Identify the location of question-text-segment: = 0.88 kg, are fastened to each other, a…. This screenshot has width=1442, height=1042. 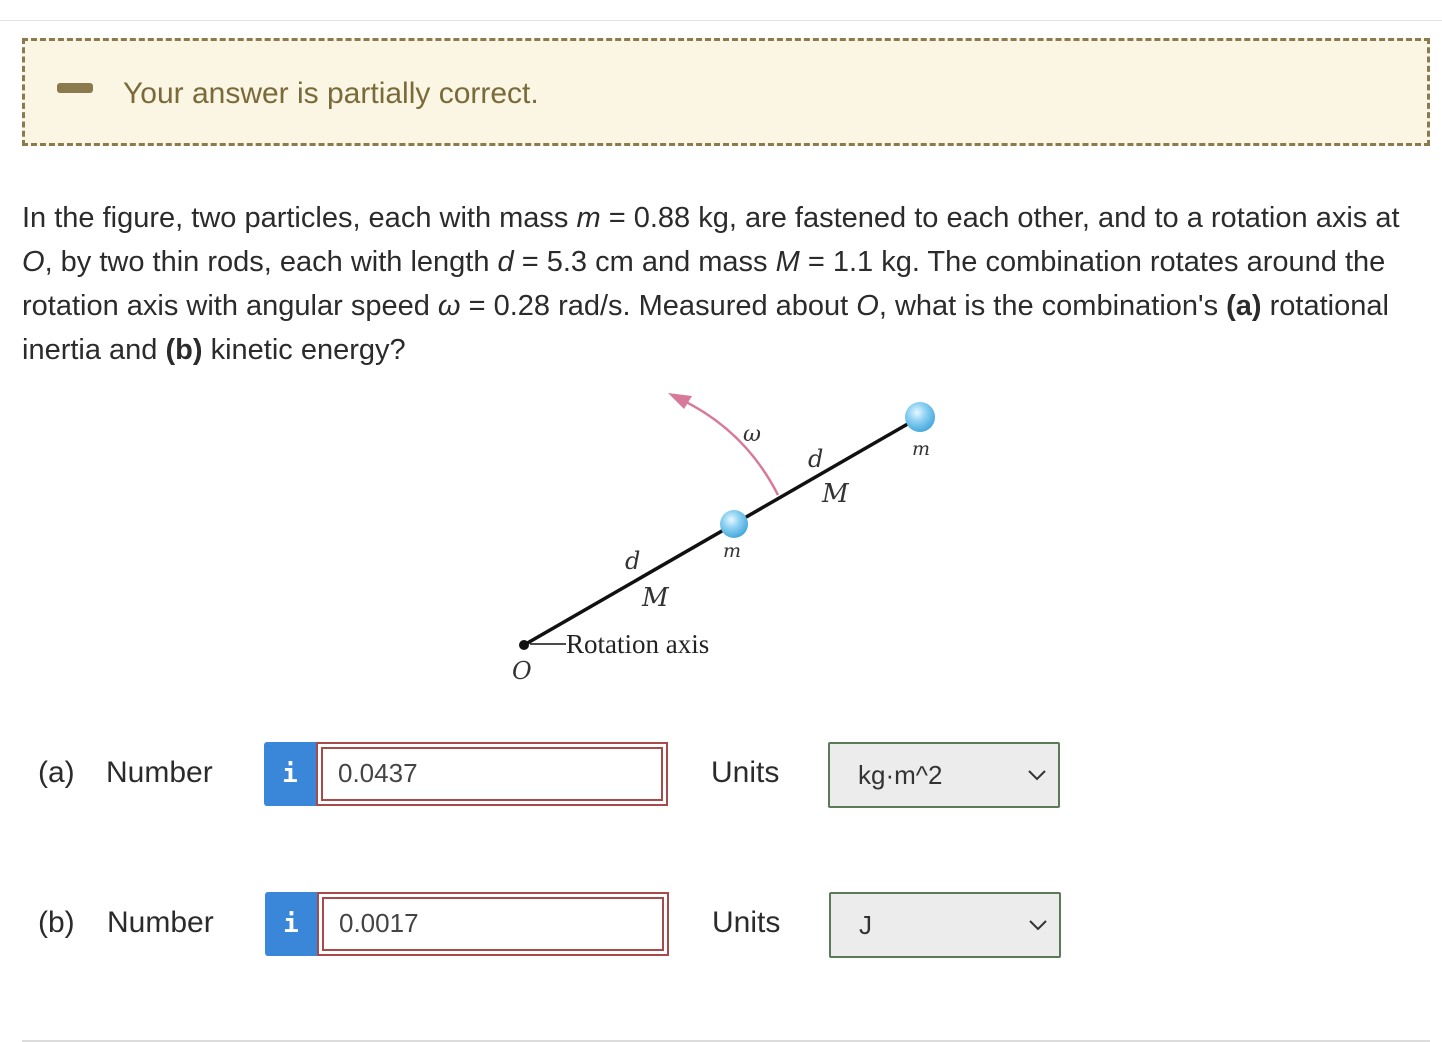
(1000, 218).